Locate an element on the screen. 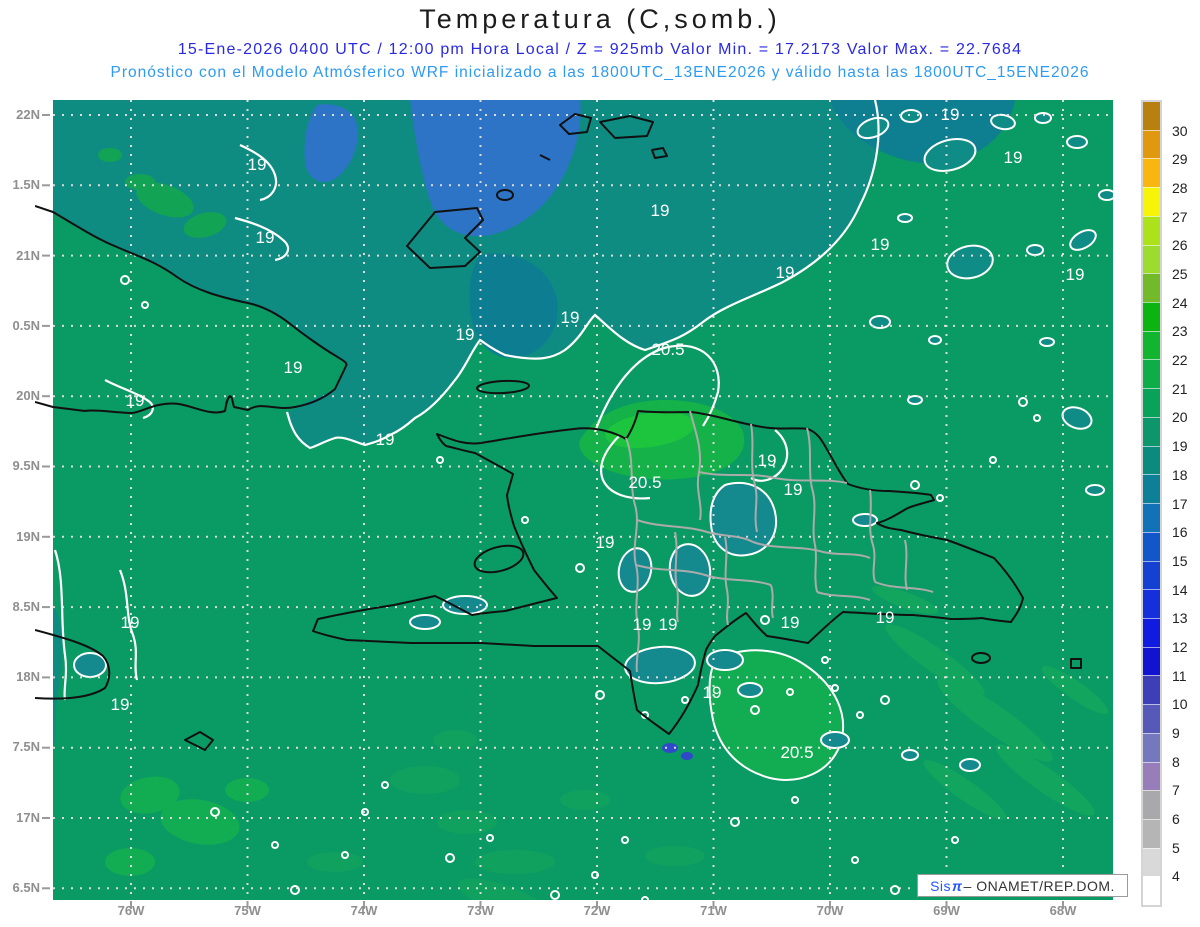 The height and width of the screenshot is (927, 1200). lat-tick-label: 7.5N is located at coordinates (26, 747).